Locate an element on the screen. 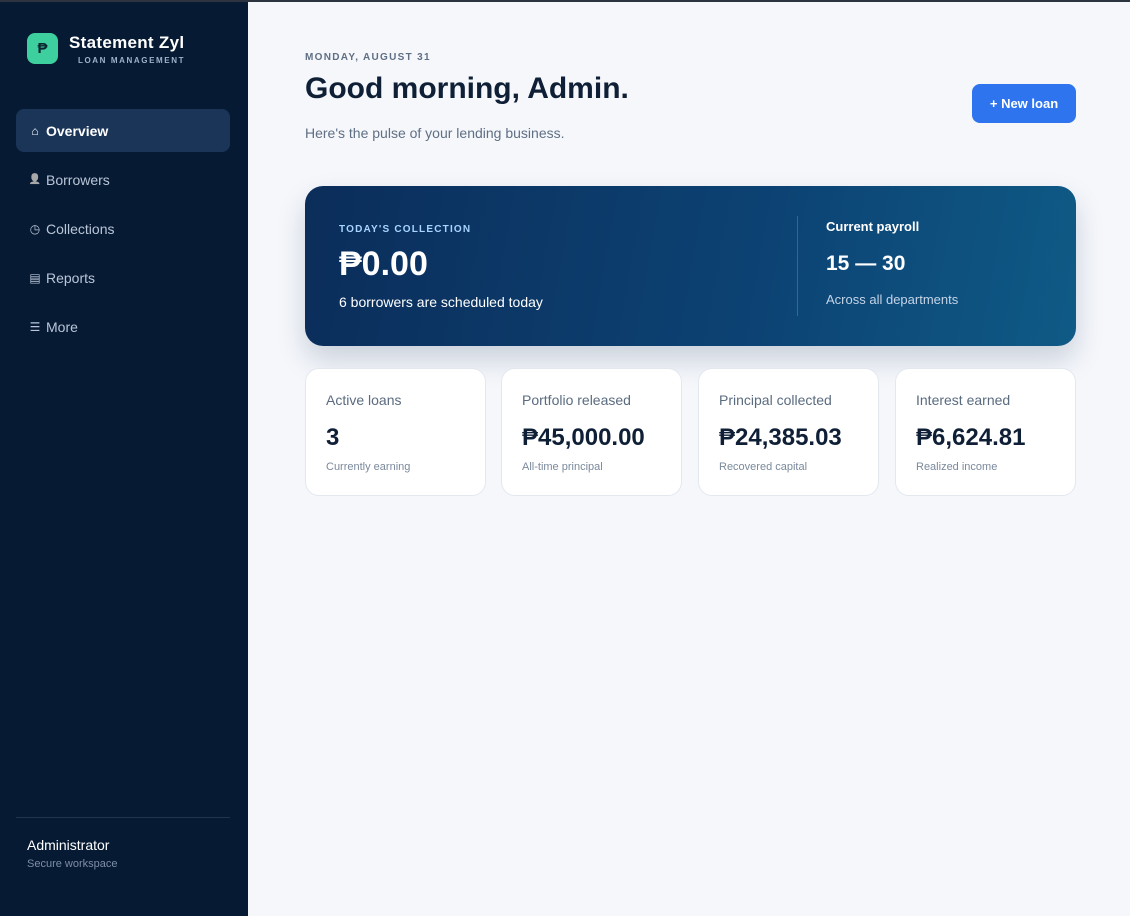 The width and height of the screenshot is (1130, 916). stat-value: ₱45,000.00 is located at coordinates (583, 437).